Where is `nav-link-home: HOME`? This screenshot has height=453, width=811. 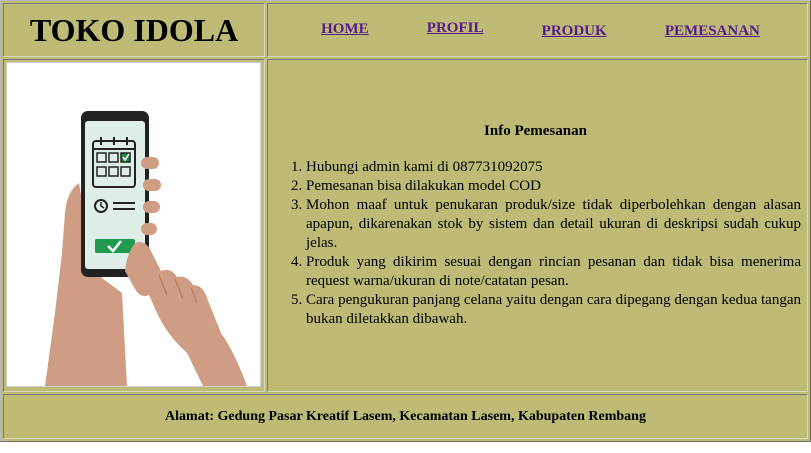 nav-link-home: HOME is located at coordinates (345, 29).